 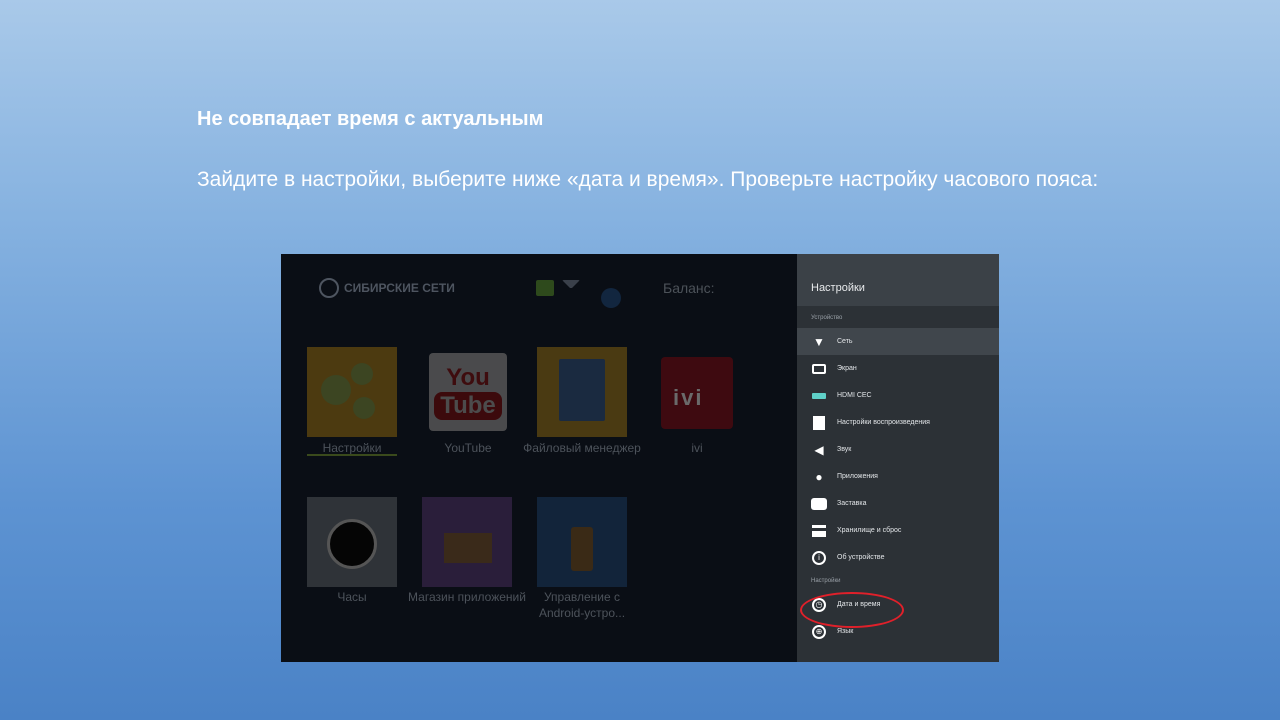 I want to click on settings-item-label: Сеть, so click(x=845, y=341).